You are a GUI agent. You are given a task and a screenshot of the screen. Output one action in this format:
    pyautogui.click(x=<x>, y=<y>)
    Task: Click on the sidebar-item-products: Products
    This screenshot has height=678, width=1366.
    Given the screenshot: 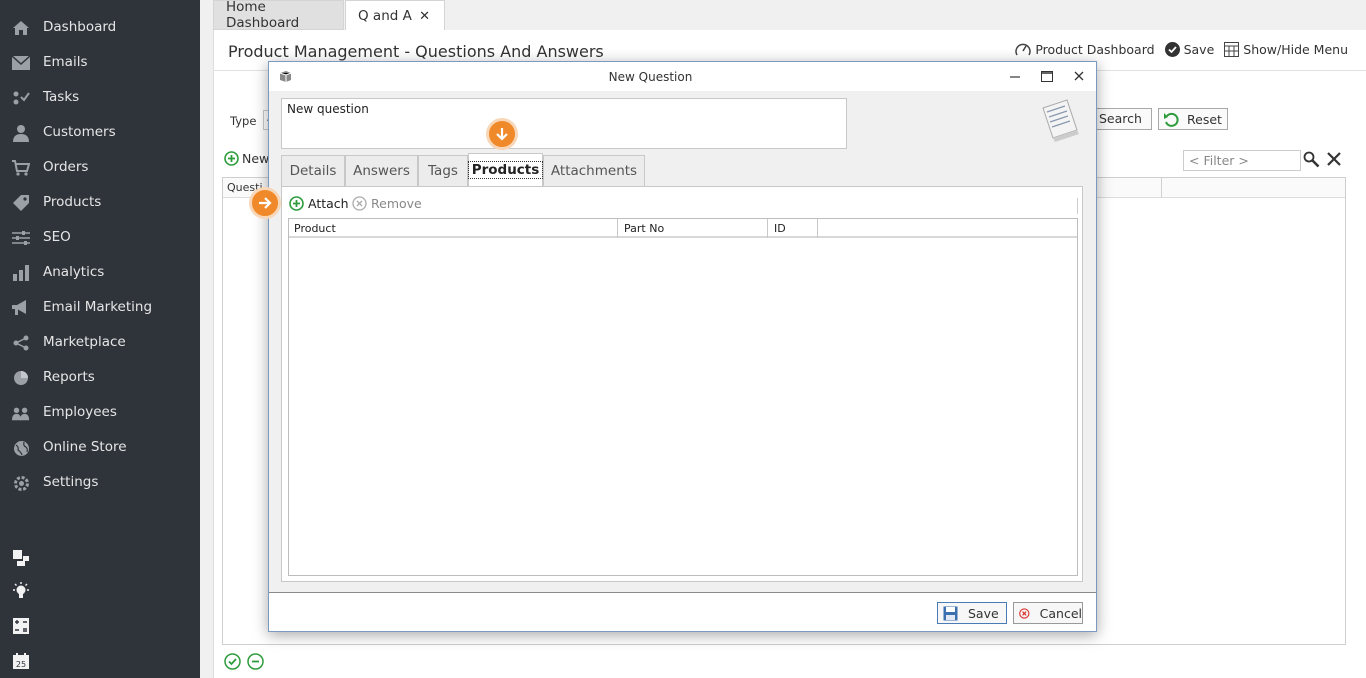 What is the action you would take?
    pyautogui.click(x=100, y=202)
    